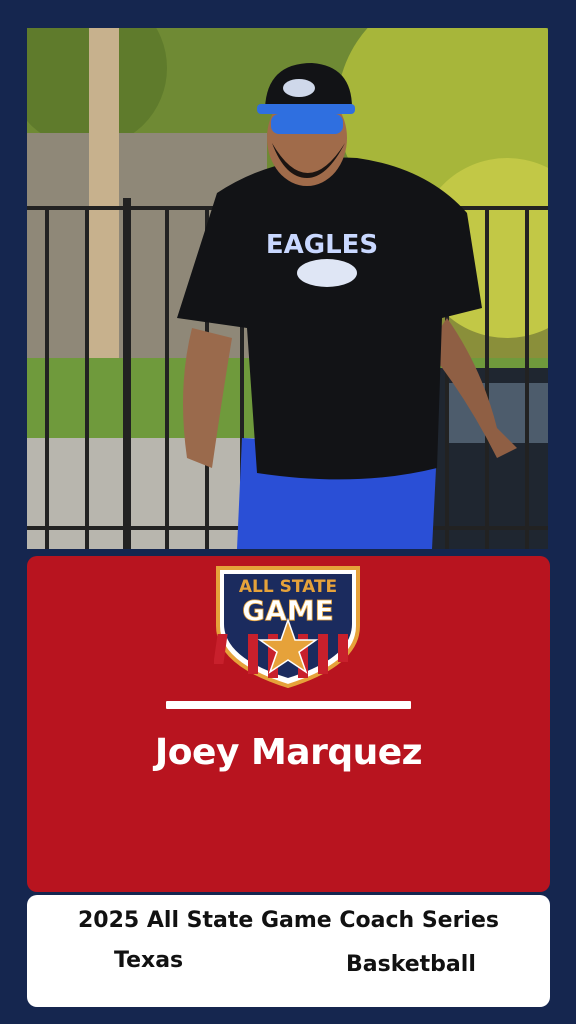 The image size is (576, 1024). Describe the element at coordinates (288, 610) in the screenshot. I see `logo-line2: GAME` at that location.